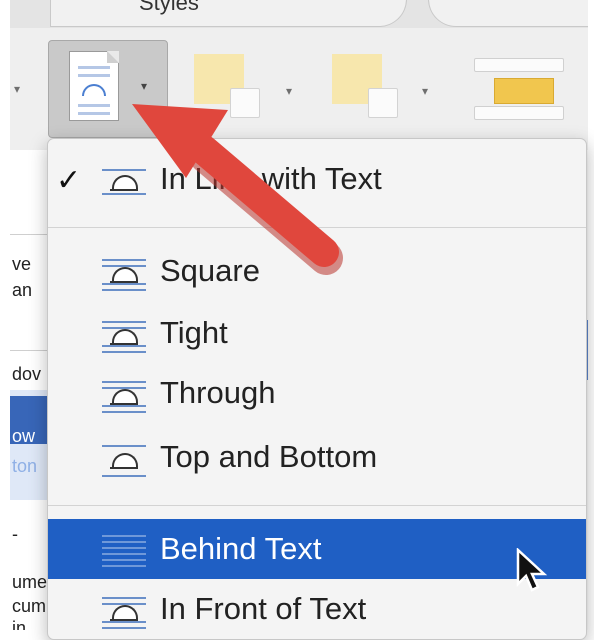  Describe the element at coordinates (532, 570) in the screenshot. I see `mouse-pointer-icon` at that location.